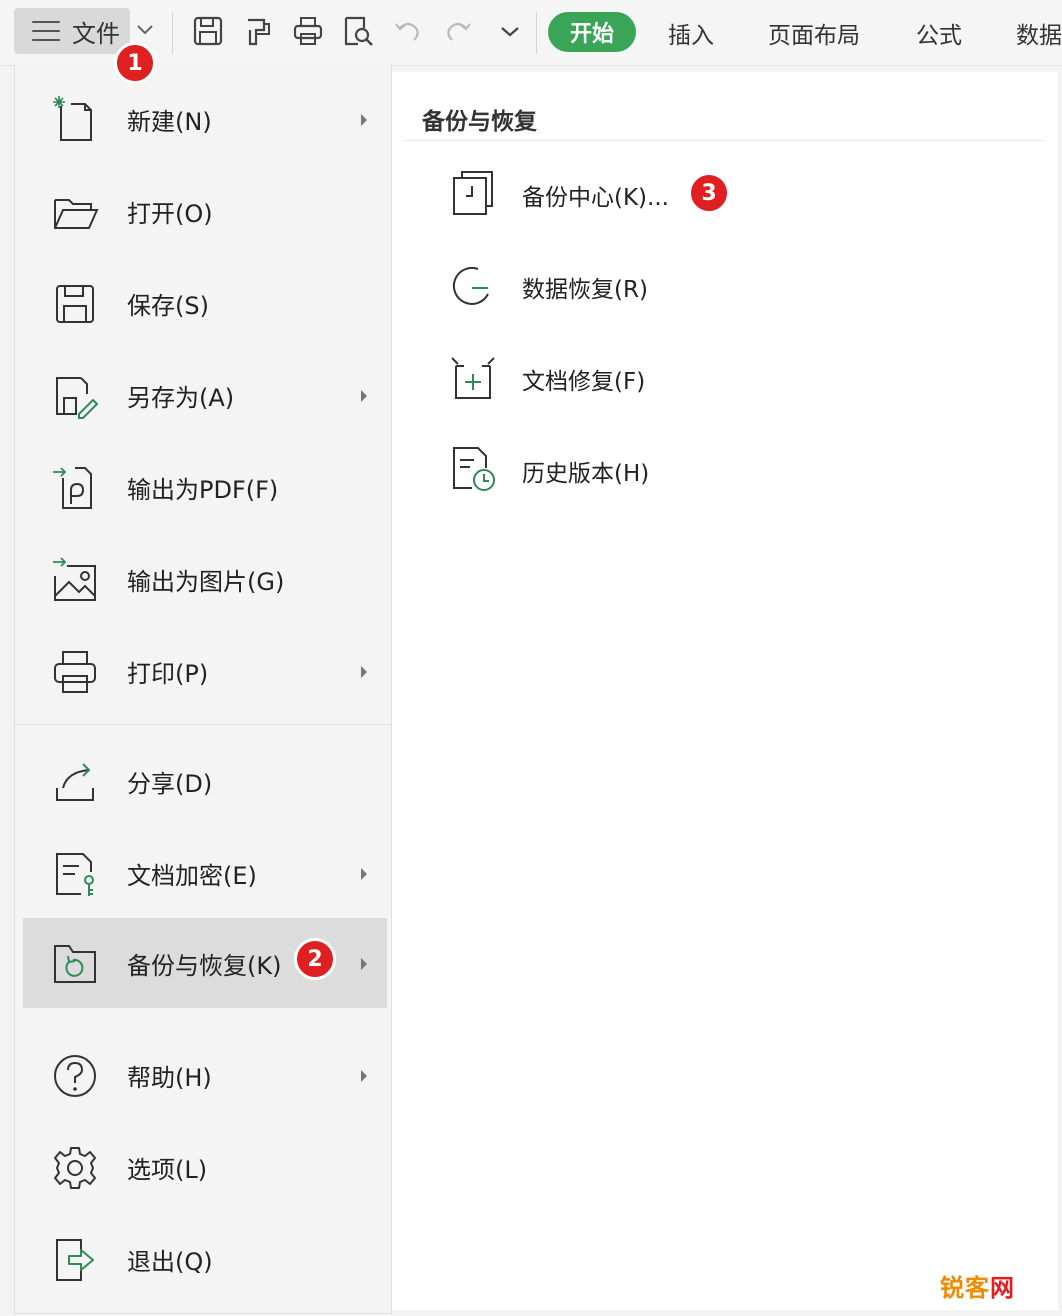 This screenshot has height=1316, width=1062. I want to click on menu-item-new: 新建(N), so click(205, 119).